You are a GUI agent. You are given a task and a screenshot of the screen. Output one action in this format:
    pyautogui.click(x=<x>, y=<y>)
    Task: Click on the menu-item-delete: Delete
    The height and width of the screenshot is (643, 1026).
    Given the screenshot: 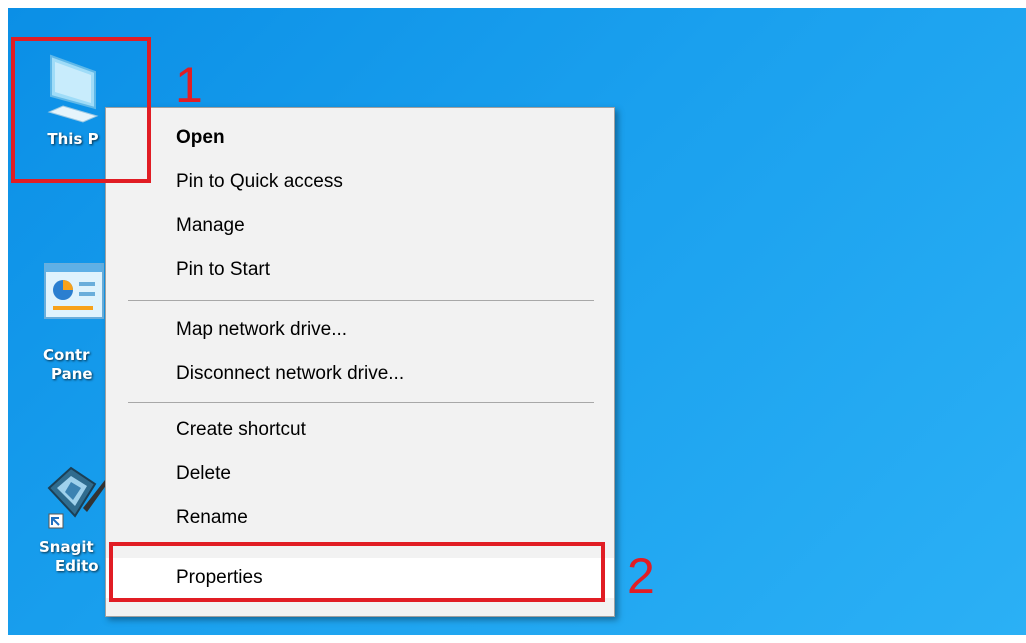 What is the action you would take?
    pyautogui.click(x=360, y=474)
    